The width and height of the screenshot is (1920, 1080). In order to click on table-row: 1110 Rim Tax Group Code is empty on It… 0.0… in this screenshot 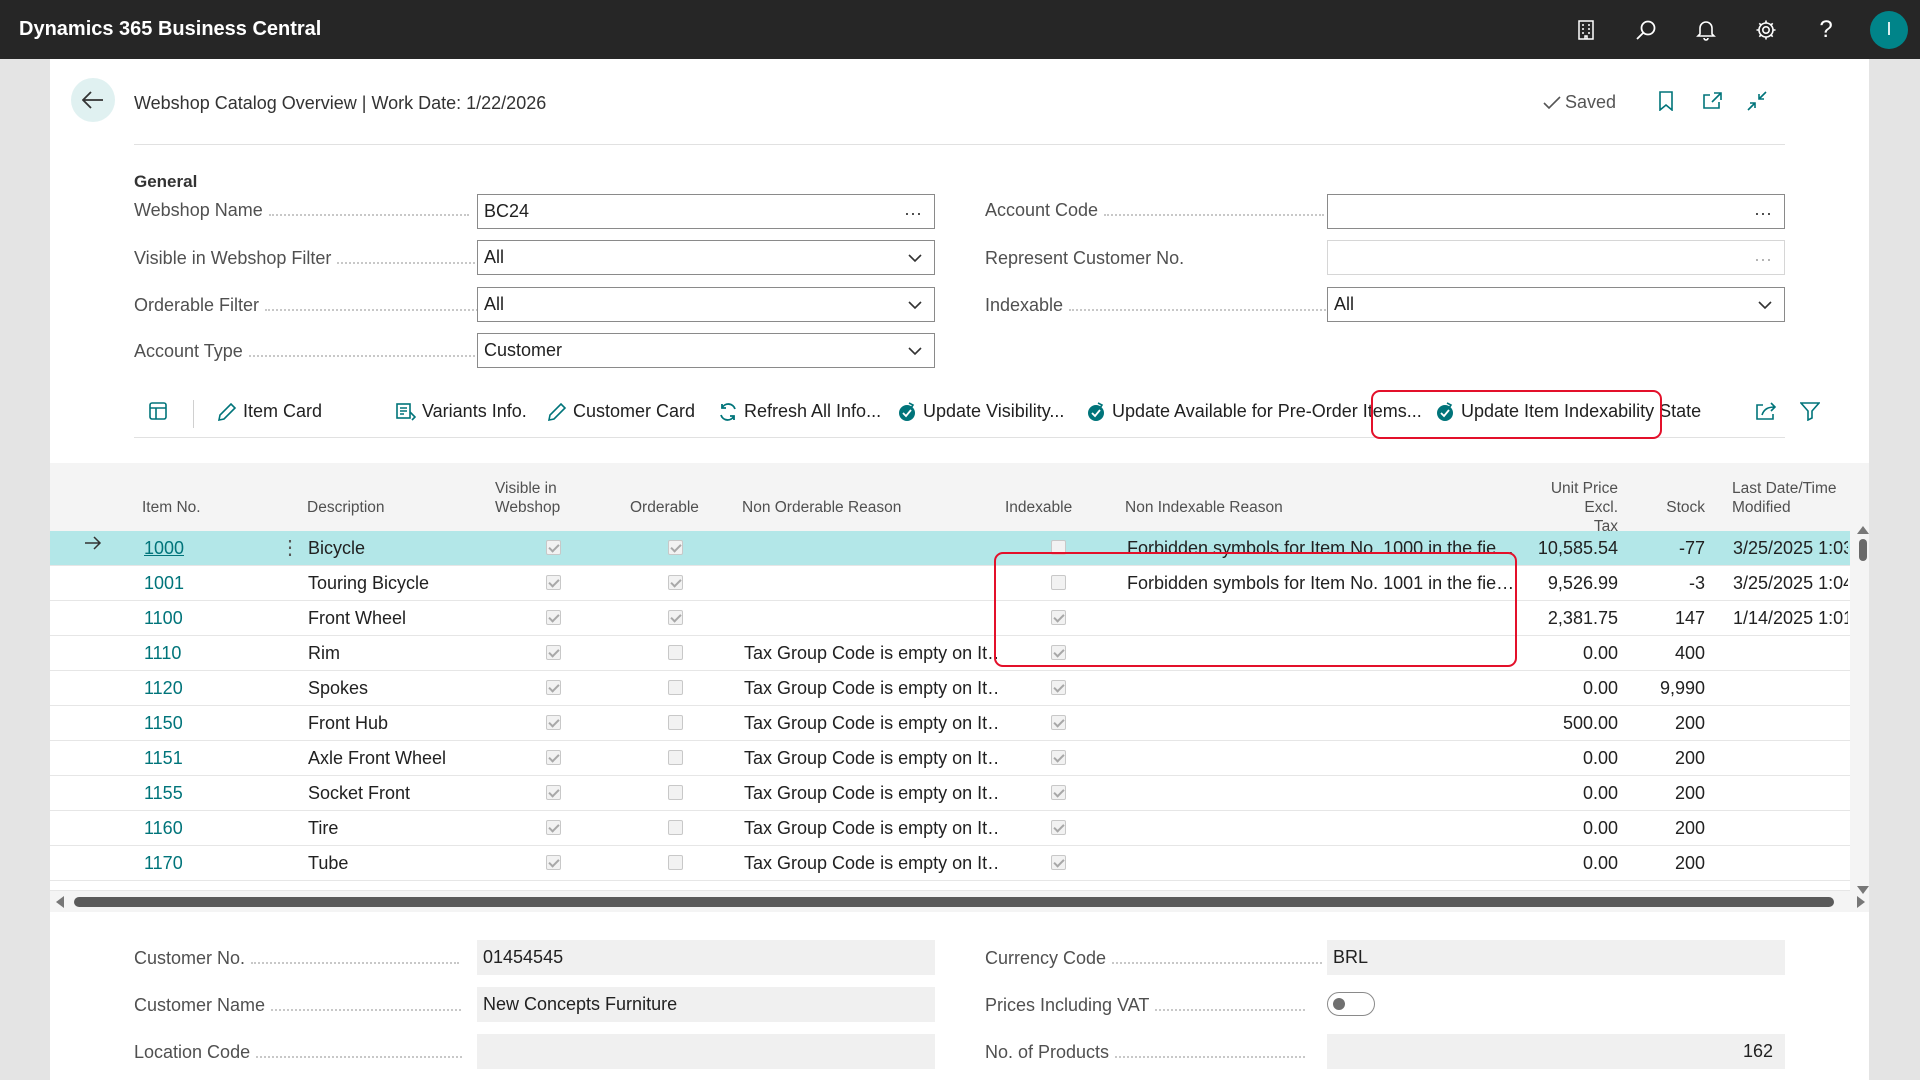, I will do `click(950, 653)`.